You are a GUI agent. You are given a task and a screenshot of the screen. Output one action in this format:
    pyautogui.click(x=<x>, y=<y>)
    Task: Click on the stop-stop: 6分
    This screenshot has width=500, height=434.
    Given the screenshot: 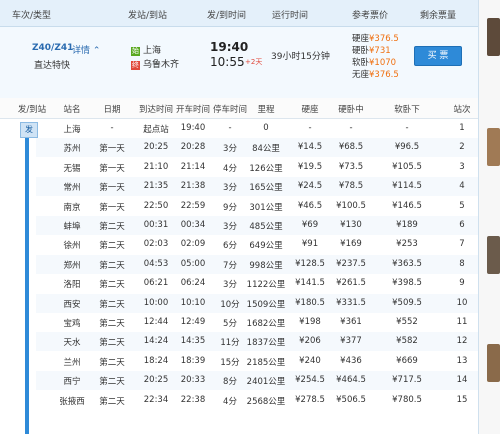 What is the action you would take?
    pyautogui.click(x=230, y=246)
    